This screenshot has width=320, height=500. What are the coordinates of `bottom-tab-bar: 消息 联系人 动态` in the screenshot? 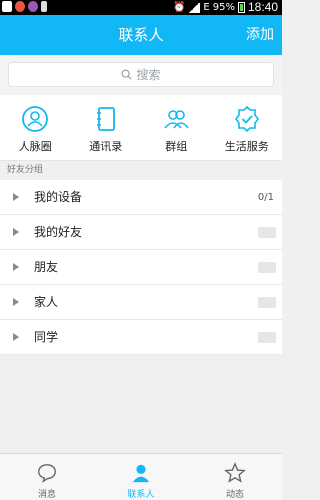 It's located at (141, 476).